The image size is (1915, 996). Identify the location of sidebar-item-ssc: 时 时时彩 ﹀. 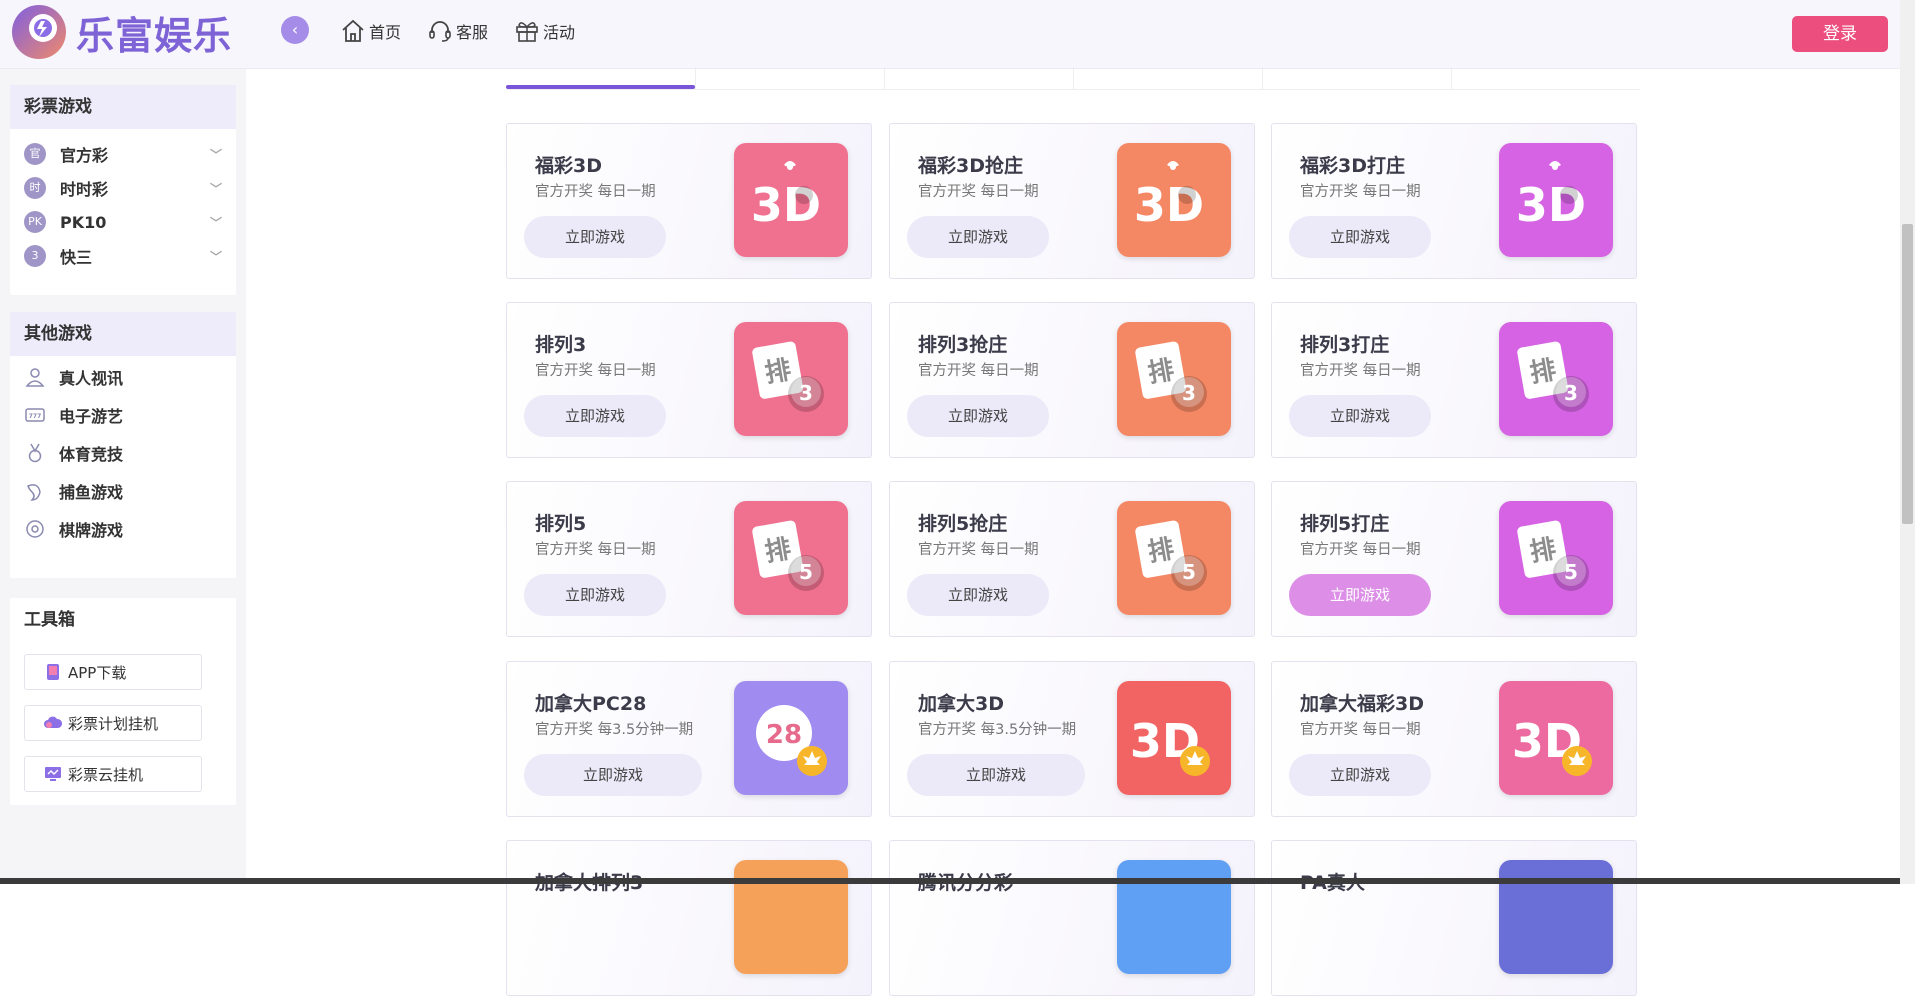
(123, 188).